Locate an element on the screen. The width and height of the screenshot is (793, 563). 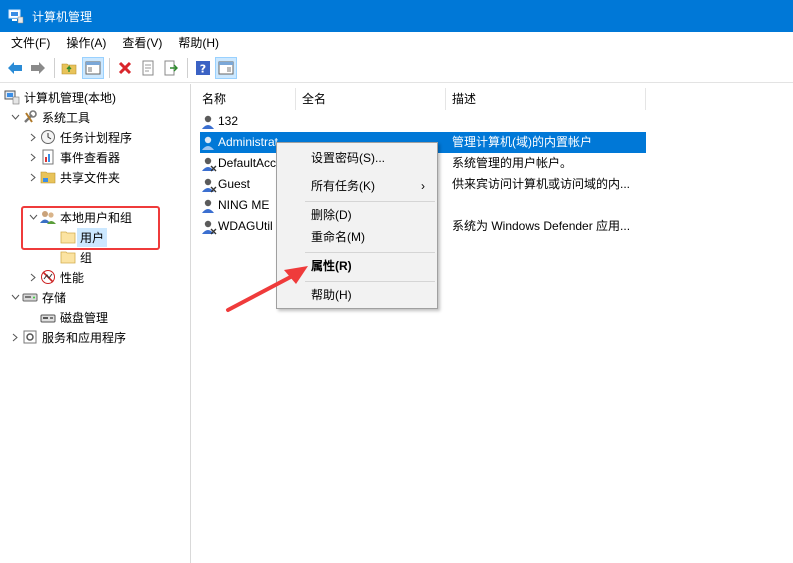
tree-item-event-viewer: 事件查看器 is located at coordinates (73, 157).